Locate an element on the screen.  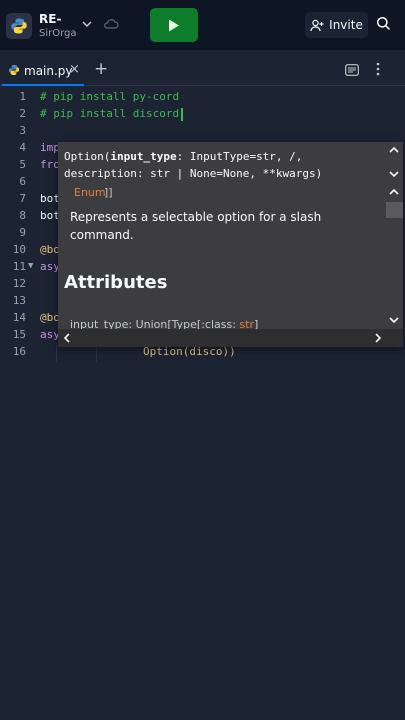
popup-scroll-thumb is located at coordinates (394, 210).